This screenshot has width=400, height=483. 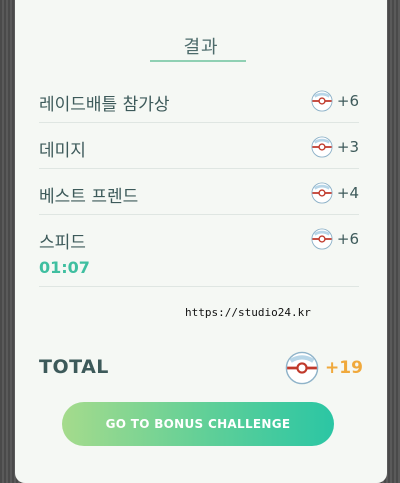 What do you see at coordinates (89, 197) in the screenshot?
I see `row-label: 베스트 프렌드` at bounding box center [89, 197].